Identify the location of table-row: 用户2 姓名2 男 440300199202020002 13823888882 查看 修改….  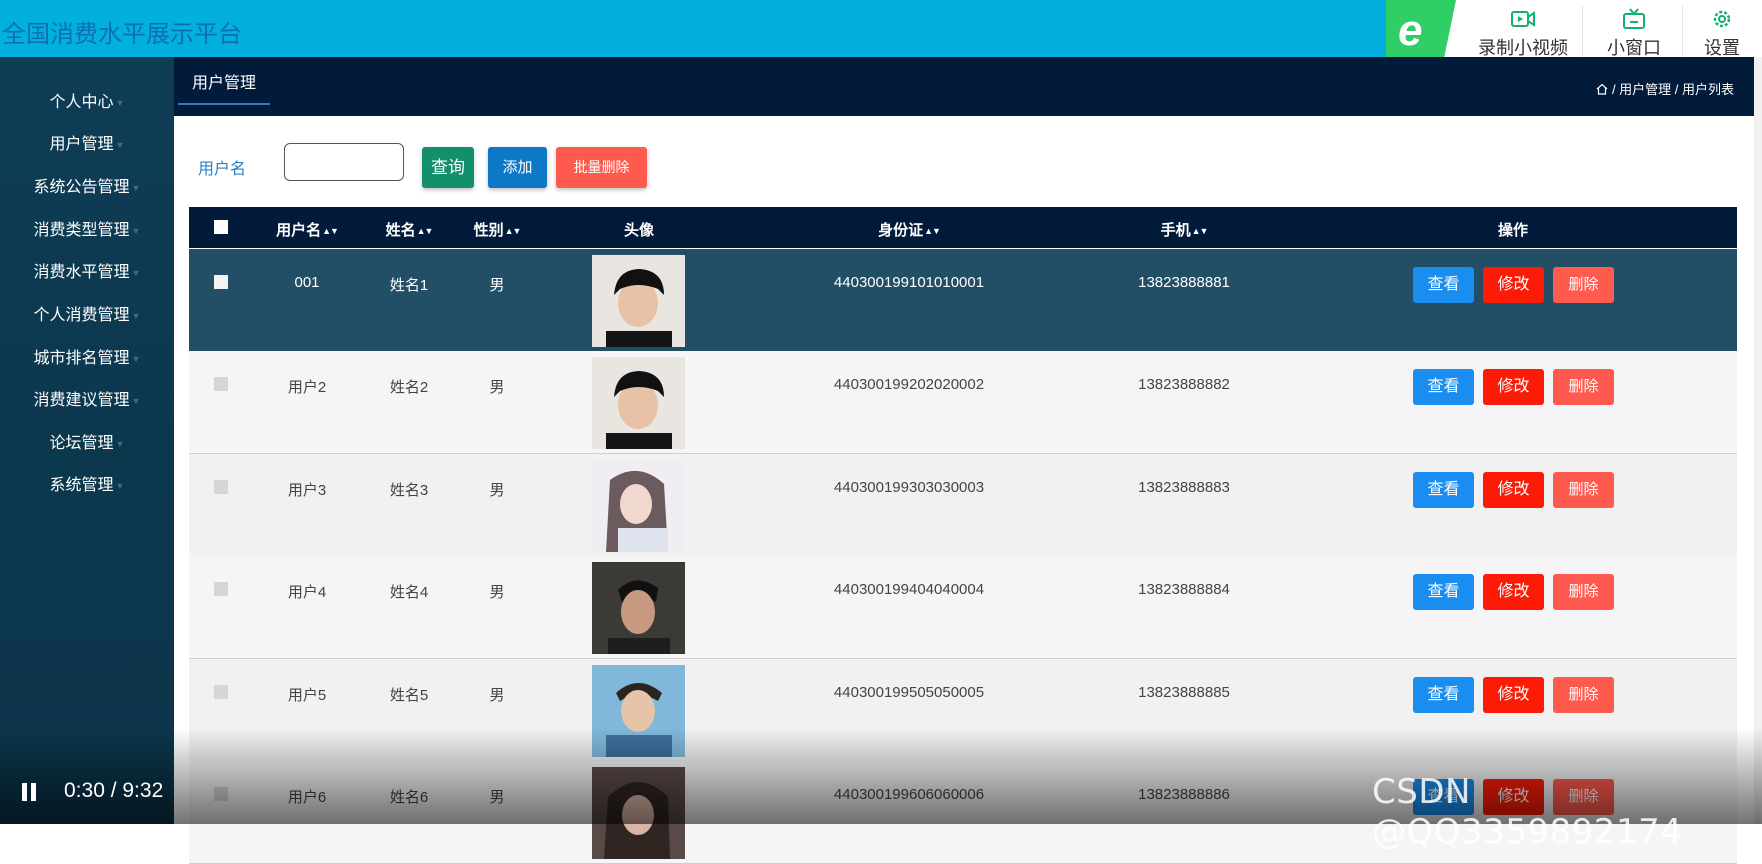
(963, 402).